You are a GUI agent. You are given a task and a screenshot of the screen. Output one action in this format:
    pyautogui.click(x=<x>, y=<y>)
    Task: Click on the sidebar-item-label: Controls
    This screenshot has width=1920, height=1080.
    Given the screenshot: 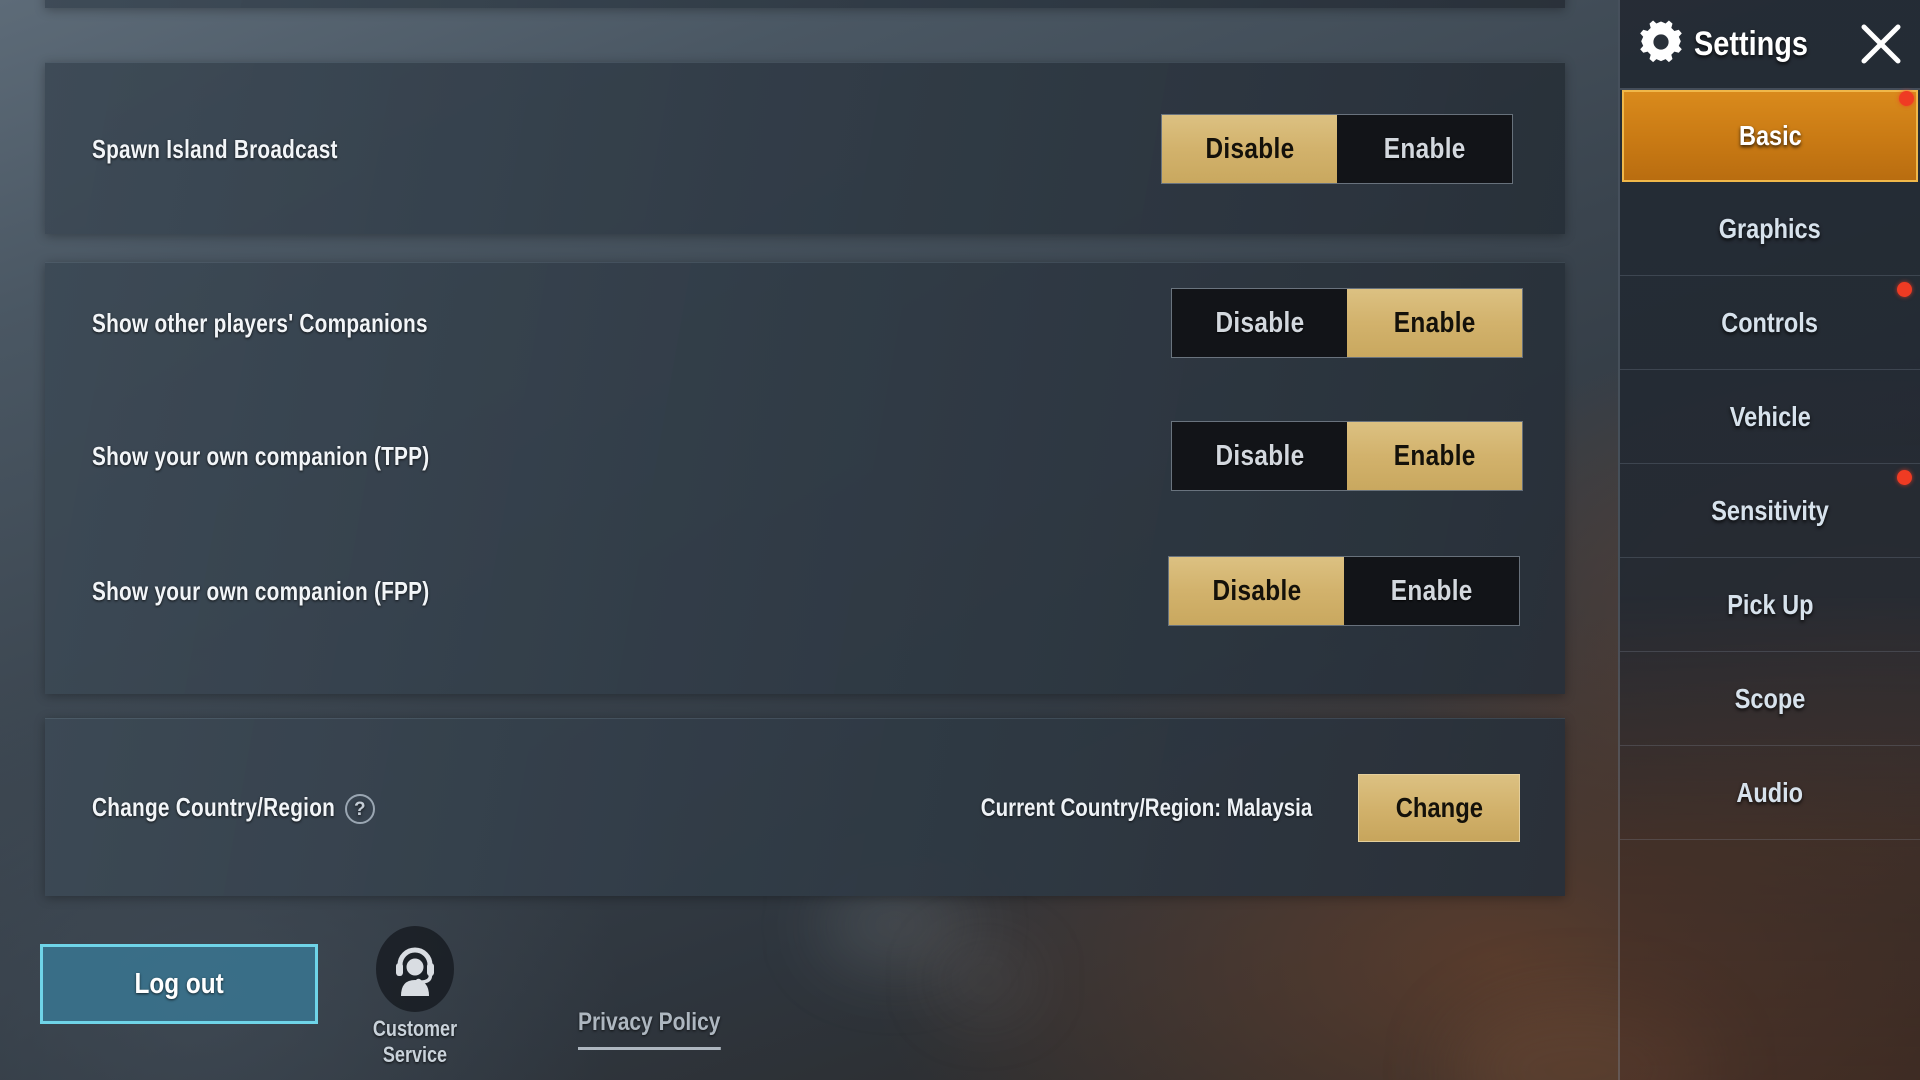 What is the action you would take?
    pyautogui.click(x=1770, y=322)
    